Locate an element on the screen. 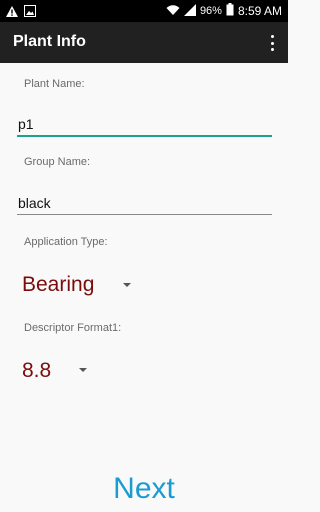  descriptor-format-value: 8.8 is located at coordinates (37, 370).